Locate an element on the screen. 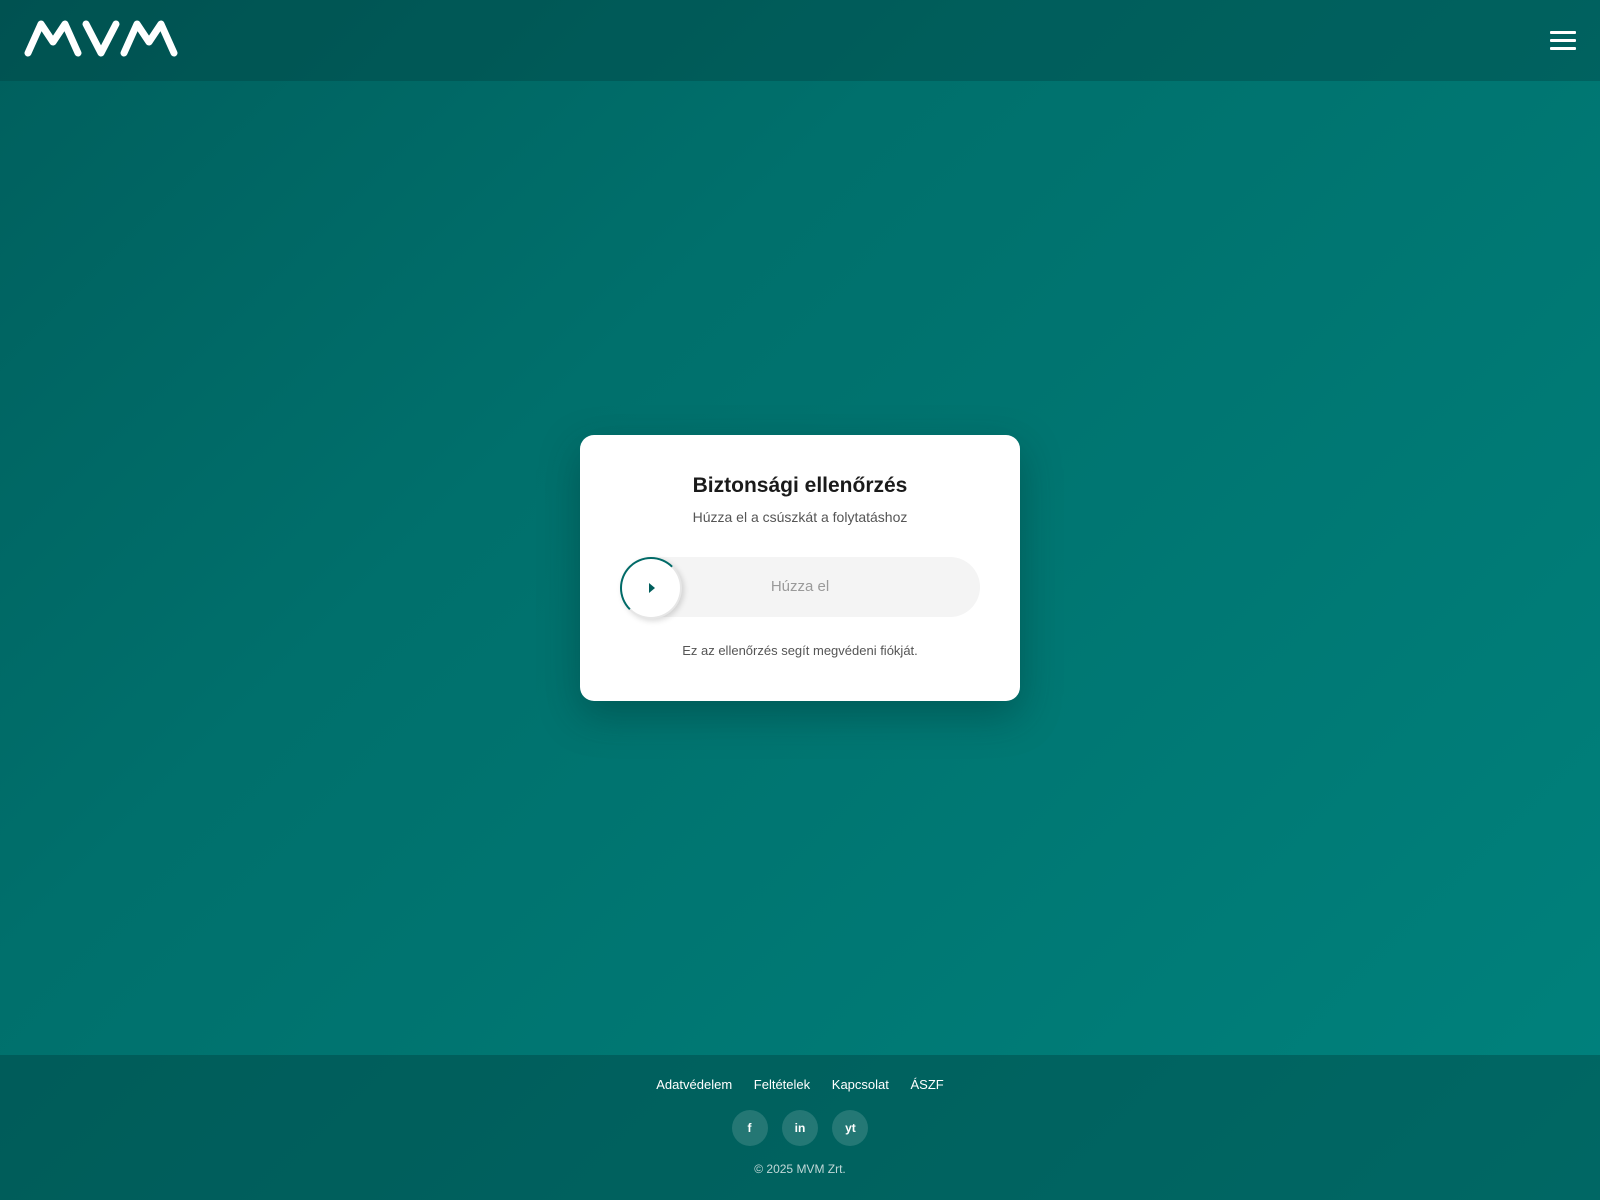 Image resolution: width=1600 pixels, height=1200 pixels. top-header is located at coordinates (800, 40).